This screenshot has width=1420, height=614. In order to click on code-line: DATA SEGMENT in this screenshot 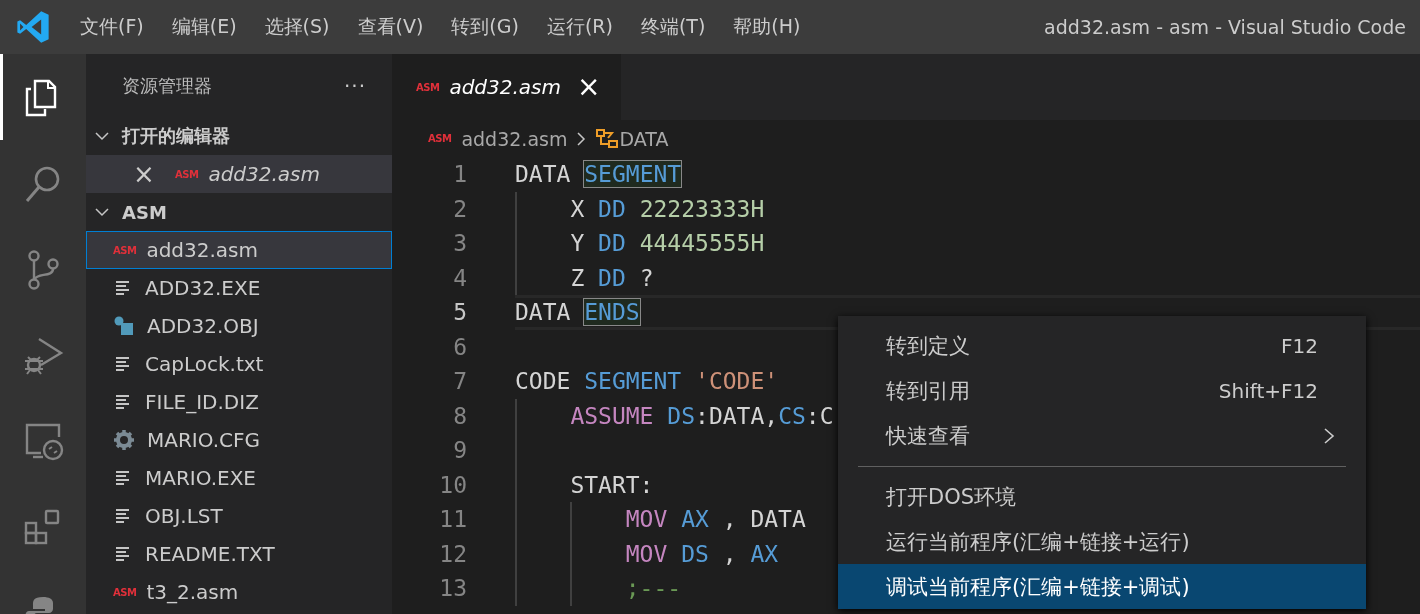, I will do `click(598, 174)`.